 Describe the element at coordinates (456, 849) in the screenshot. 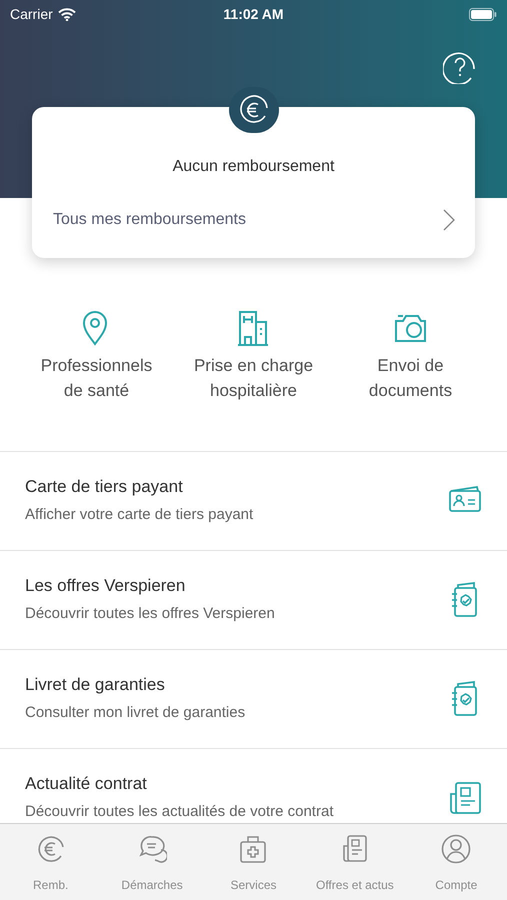

I see `user-icon` at that location.